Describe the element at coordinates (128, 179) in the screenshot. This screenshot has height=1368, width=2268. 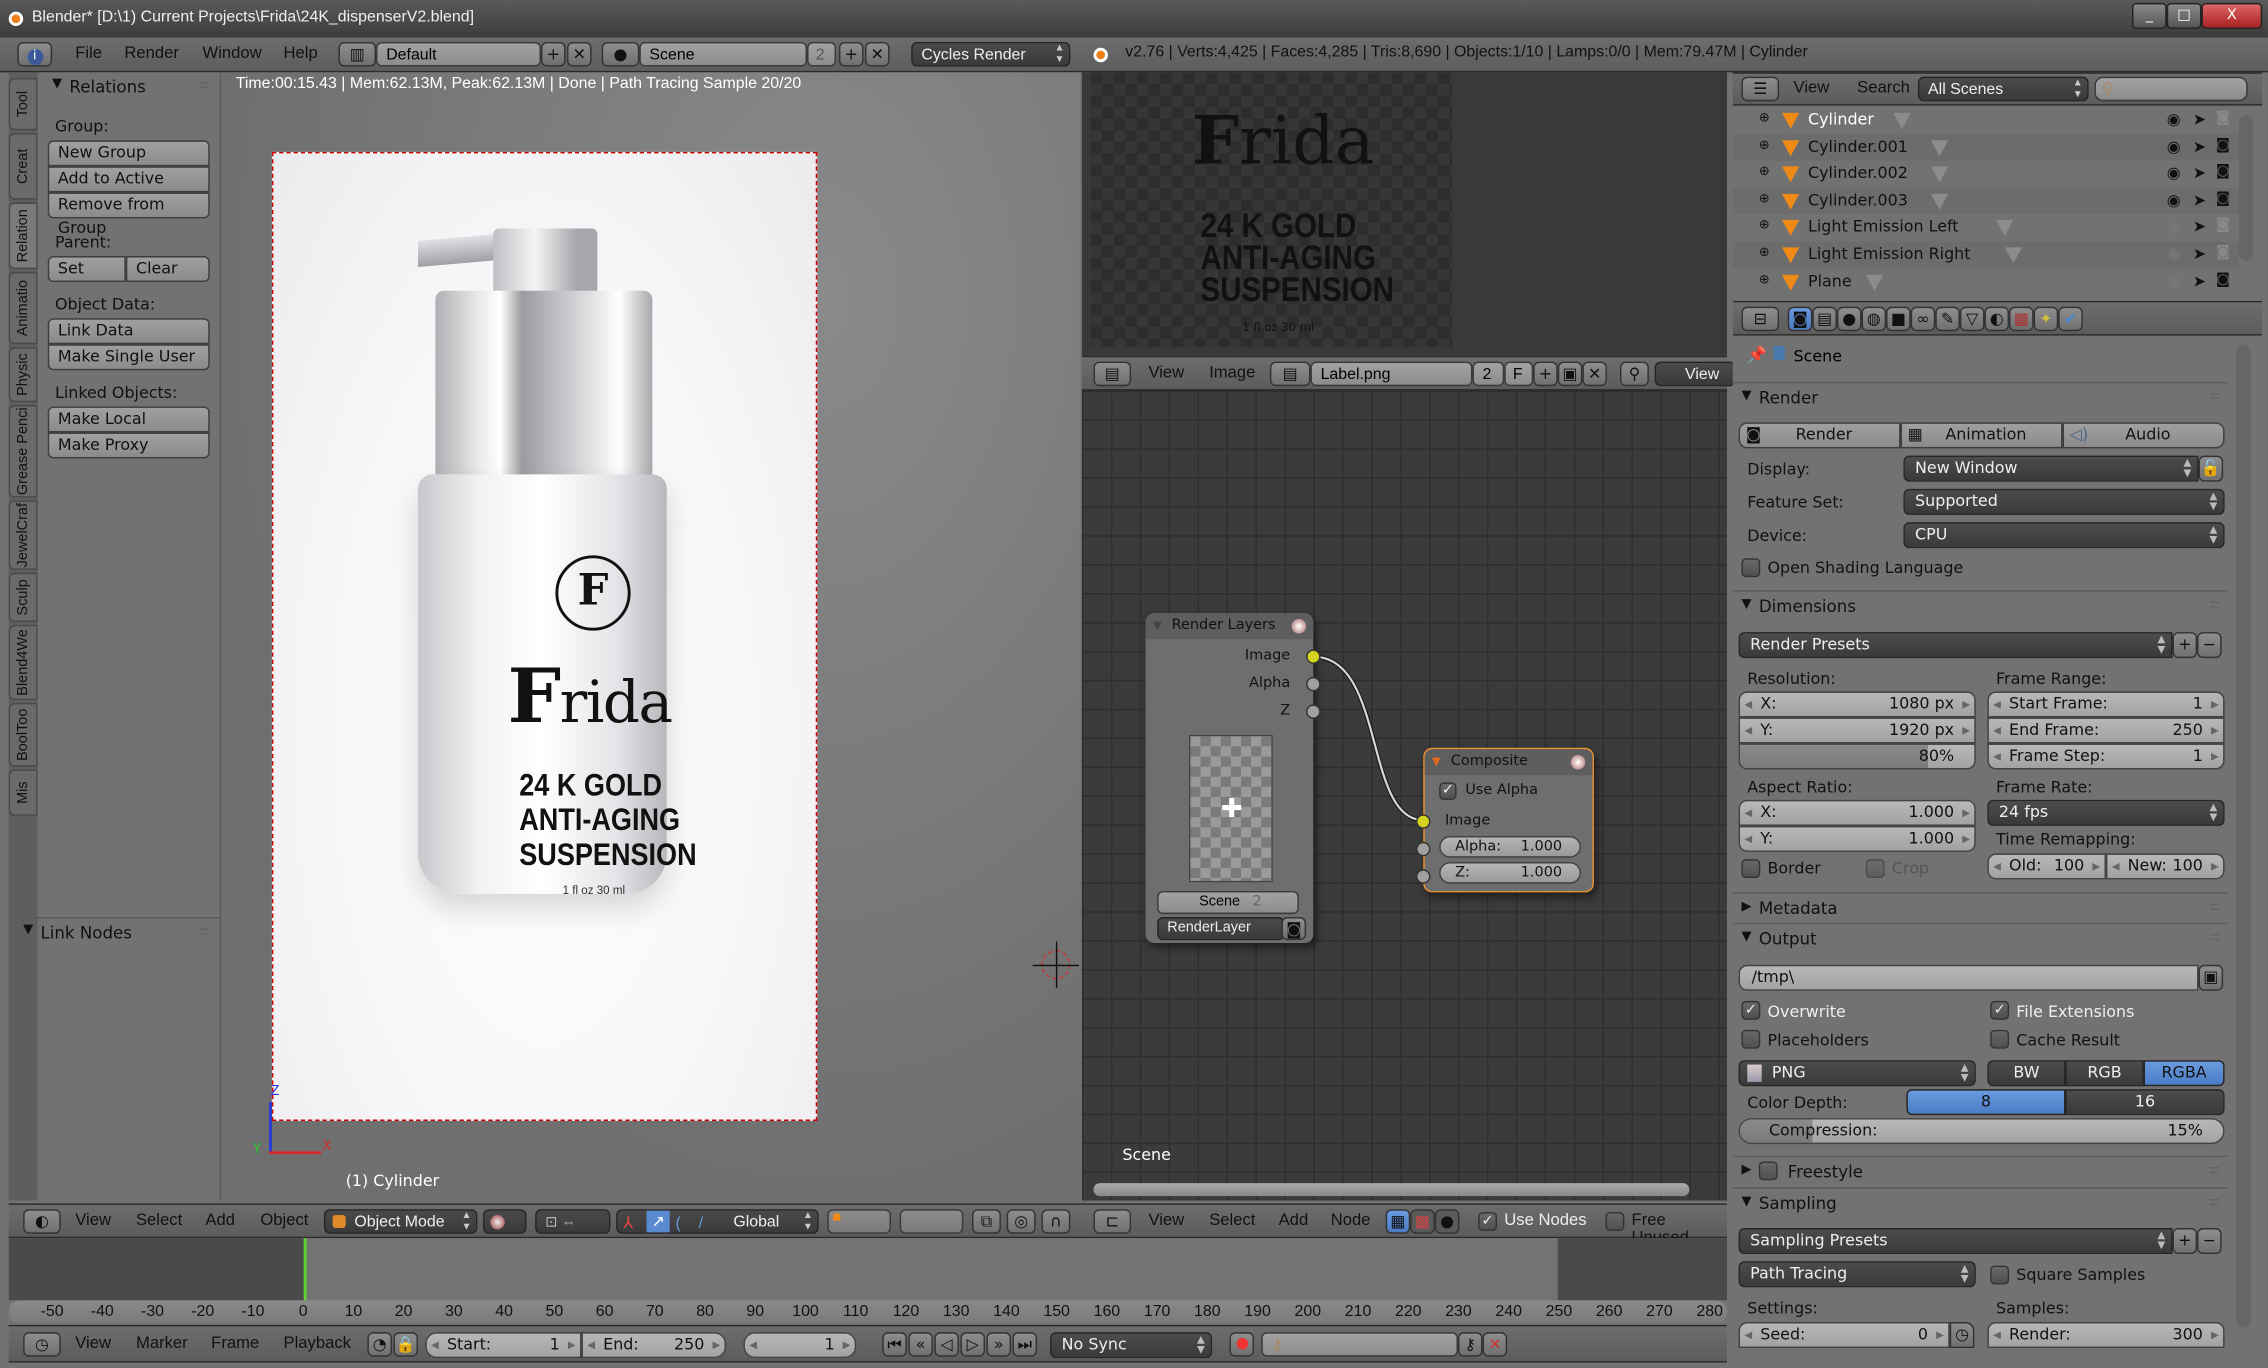
I see `add-to-active-button: Add to Active` at that location.